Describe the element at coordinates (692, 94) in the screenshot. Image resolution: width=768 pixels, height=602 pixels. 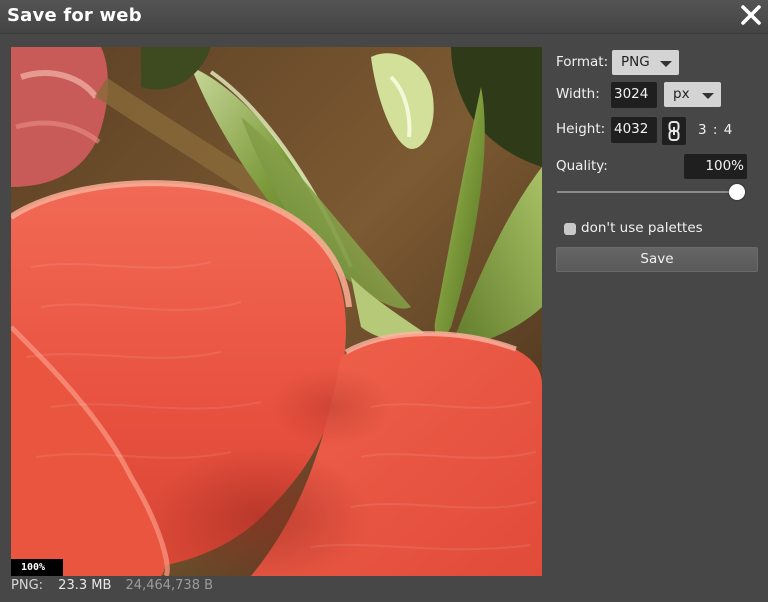
I see `unit-dropdown: px` at that location.